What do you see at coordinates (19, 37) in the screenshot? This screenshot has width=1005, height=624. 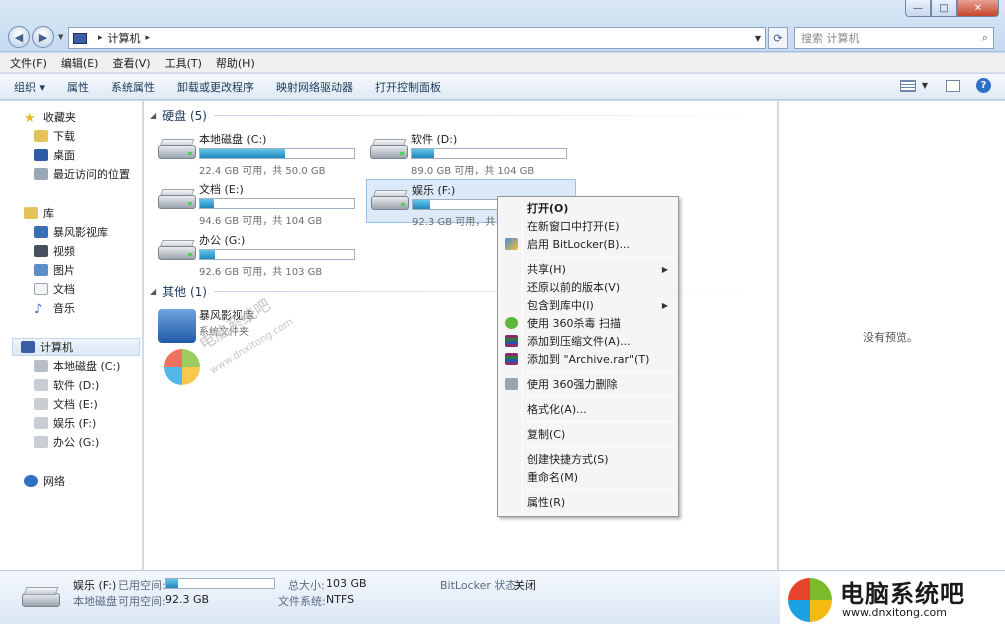 I see `back-button: ◀` at bounding box center [19, 37].